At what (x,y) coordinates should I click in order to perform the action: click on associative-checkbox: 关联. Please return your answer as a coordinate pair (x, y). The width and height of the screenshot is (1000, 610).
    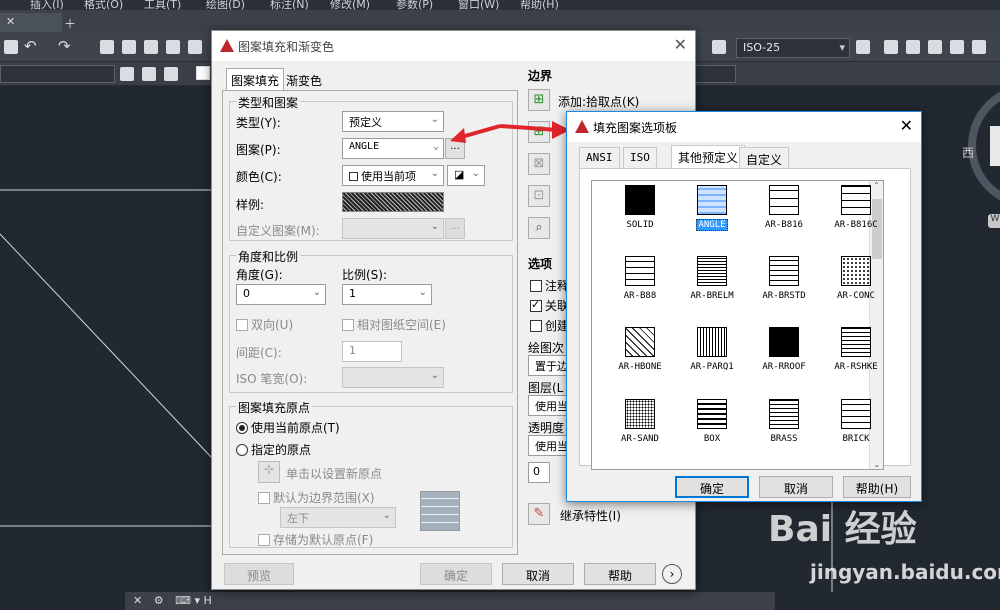
    Looking at the image, I should click on (549, 305).